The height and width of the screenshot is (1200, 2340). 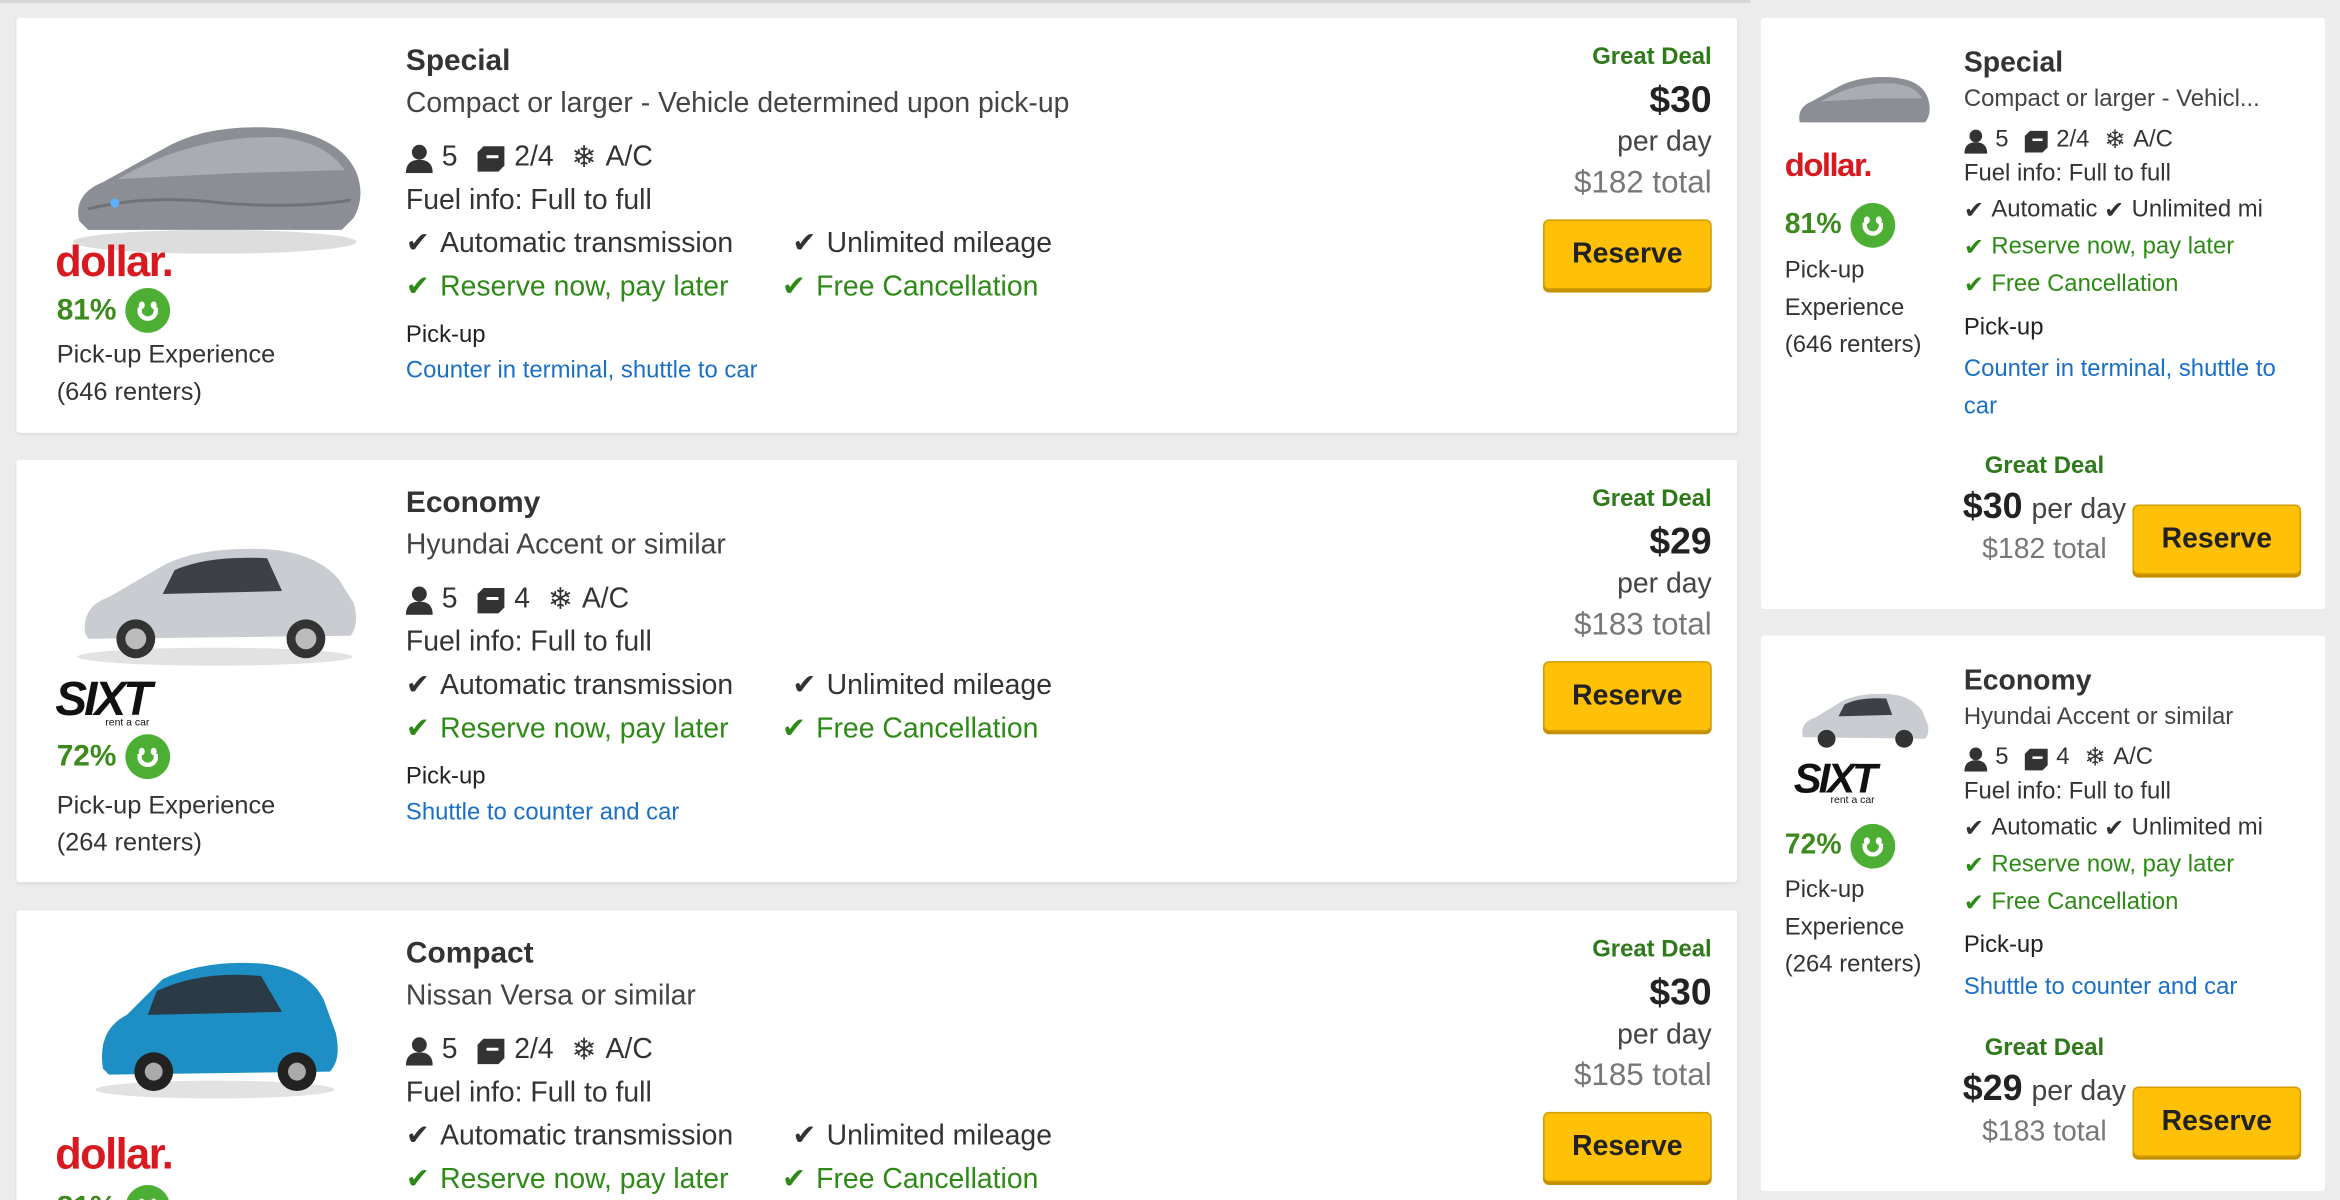 I want to click on price-block: Great Deal $30 per day $182 total, so click(x=2045, y=510).